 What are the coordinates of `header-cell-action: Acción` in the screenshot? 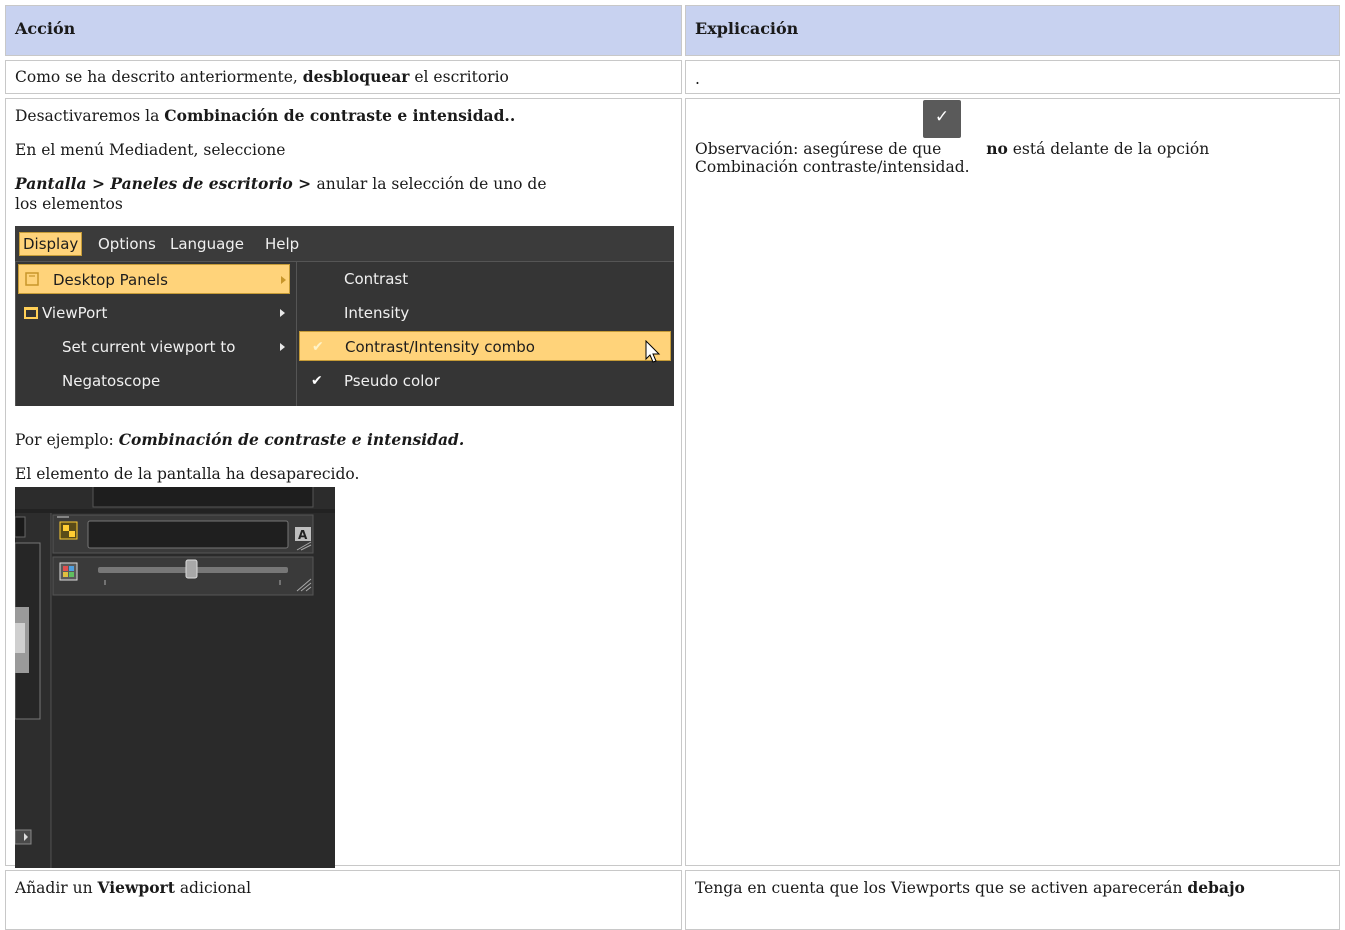 It's located at (343, 30).